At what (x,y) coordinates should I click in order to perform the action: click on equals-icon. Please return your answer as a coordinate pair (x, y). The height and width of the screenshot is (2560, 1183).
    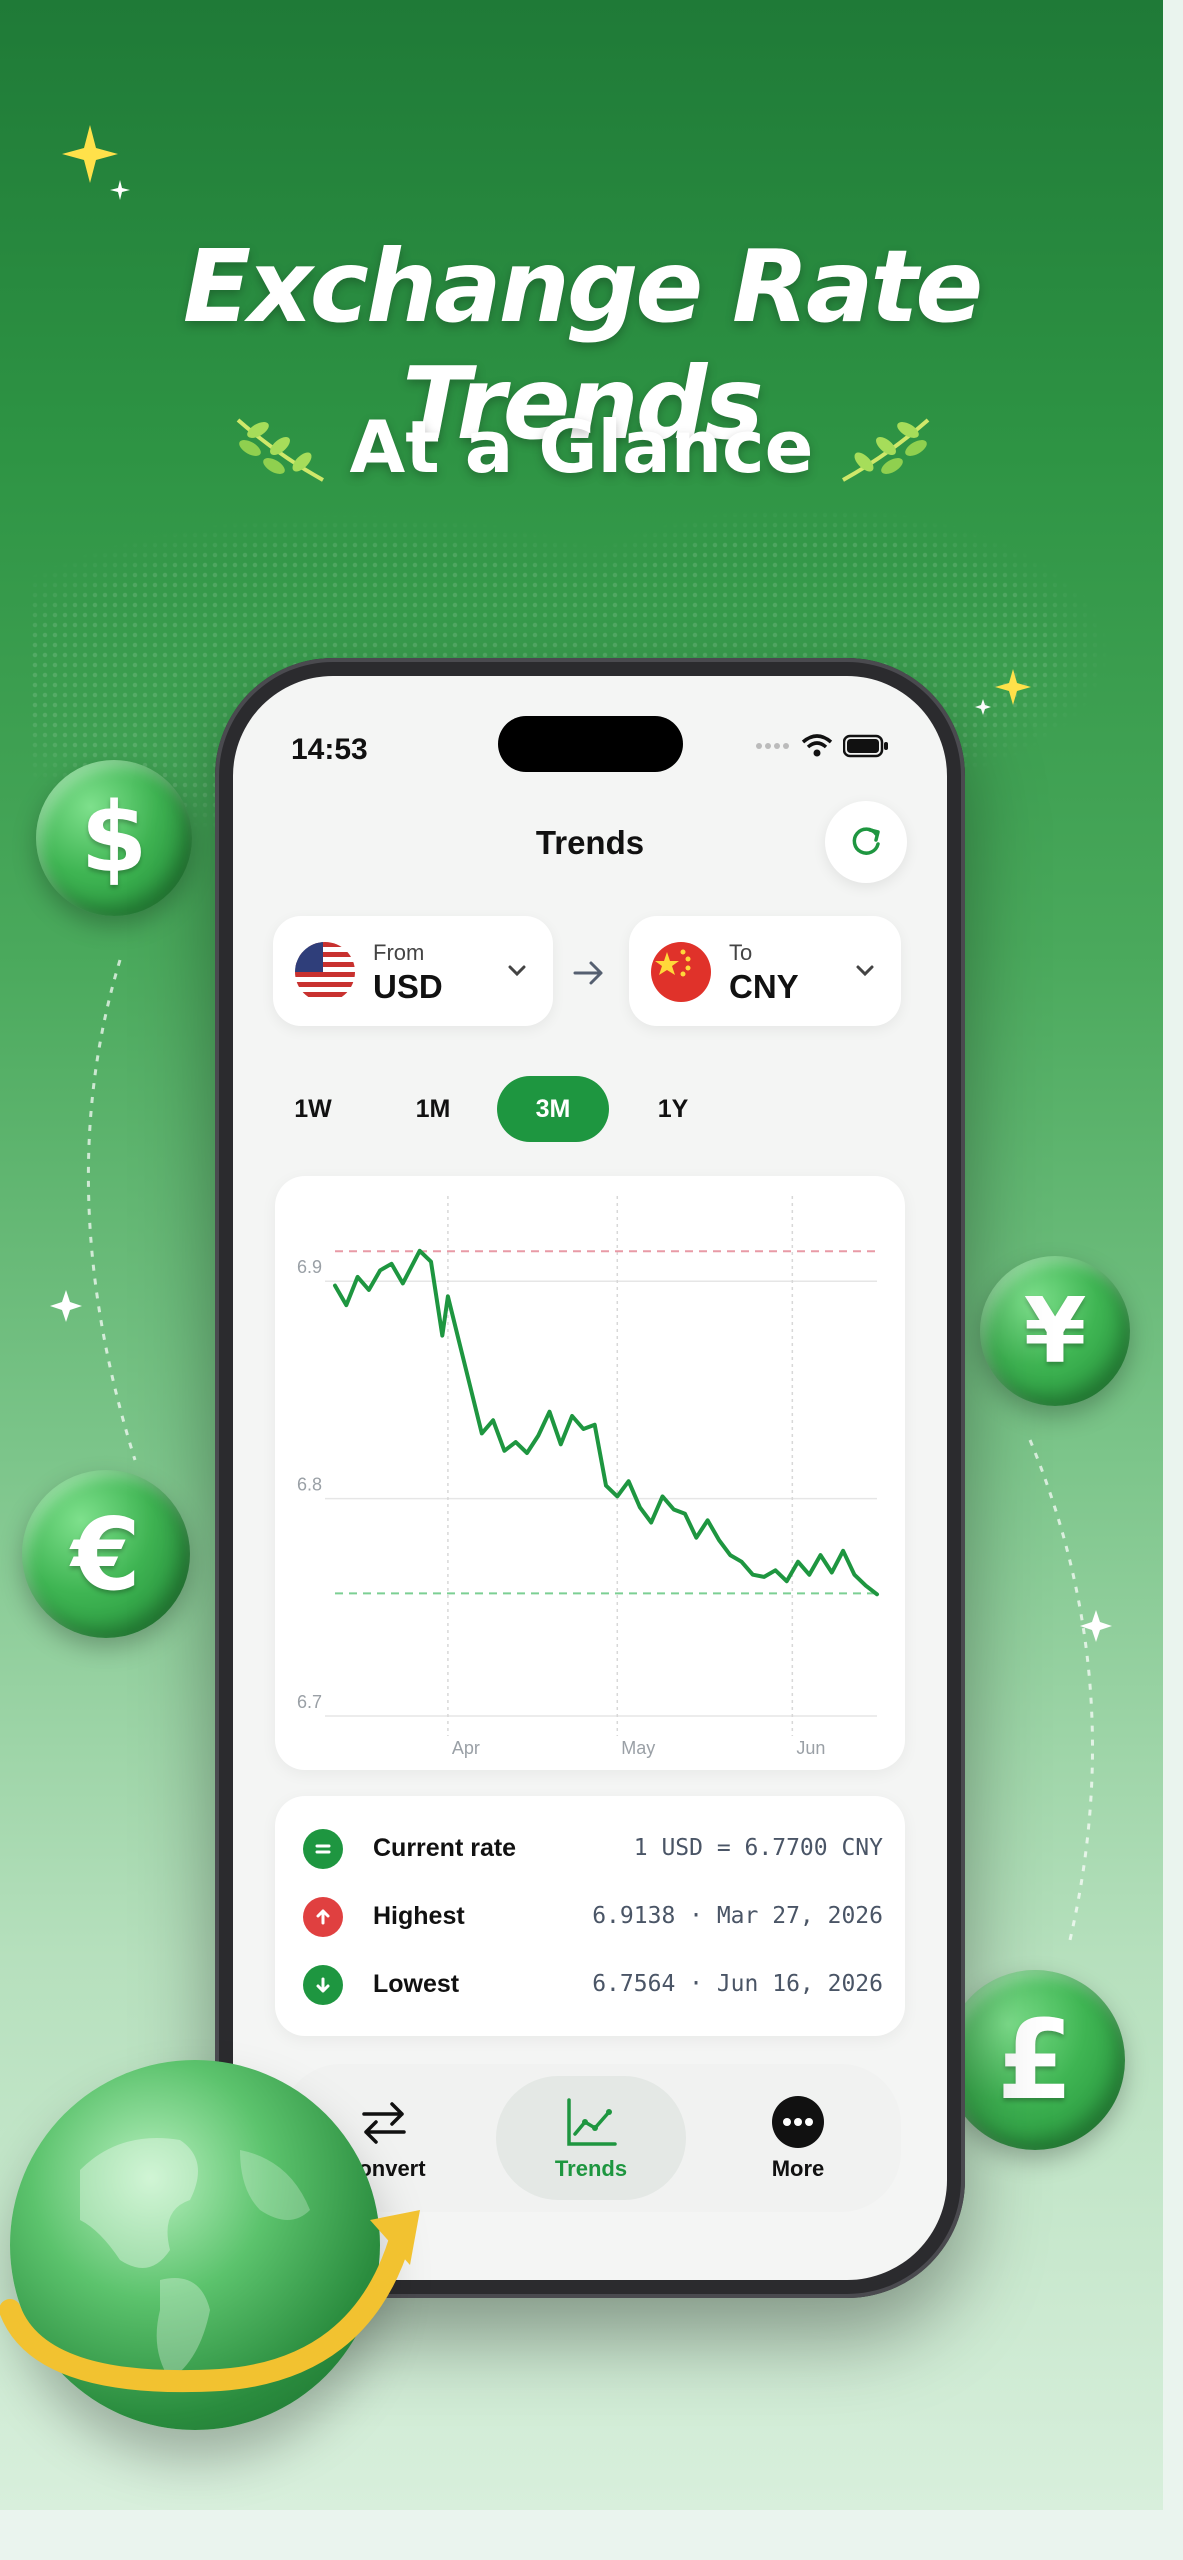
    Looking at the image, I should click on (323, 1849).